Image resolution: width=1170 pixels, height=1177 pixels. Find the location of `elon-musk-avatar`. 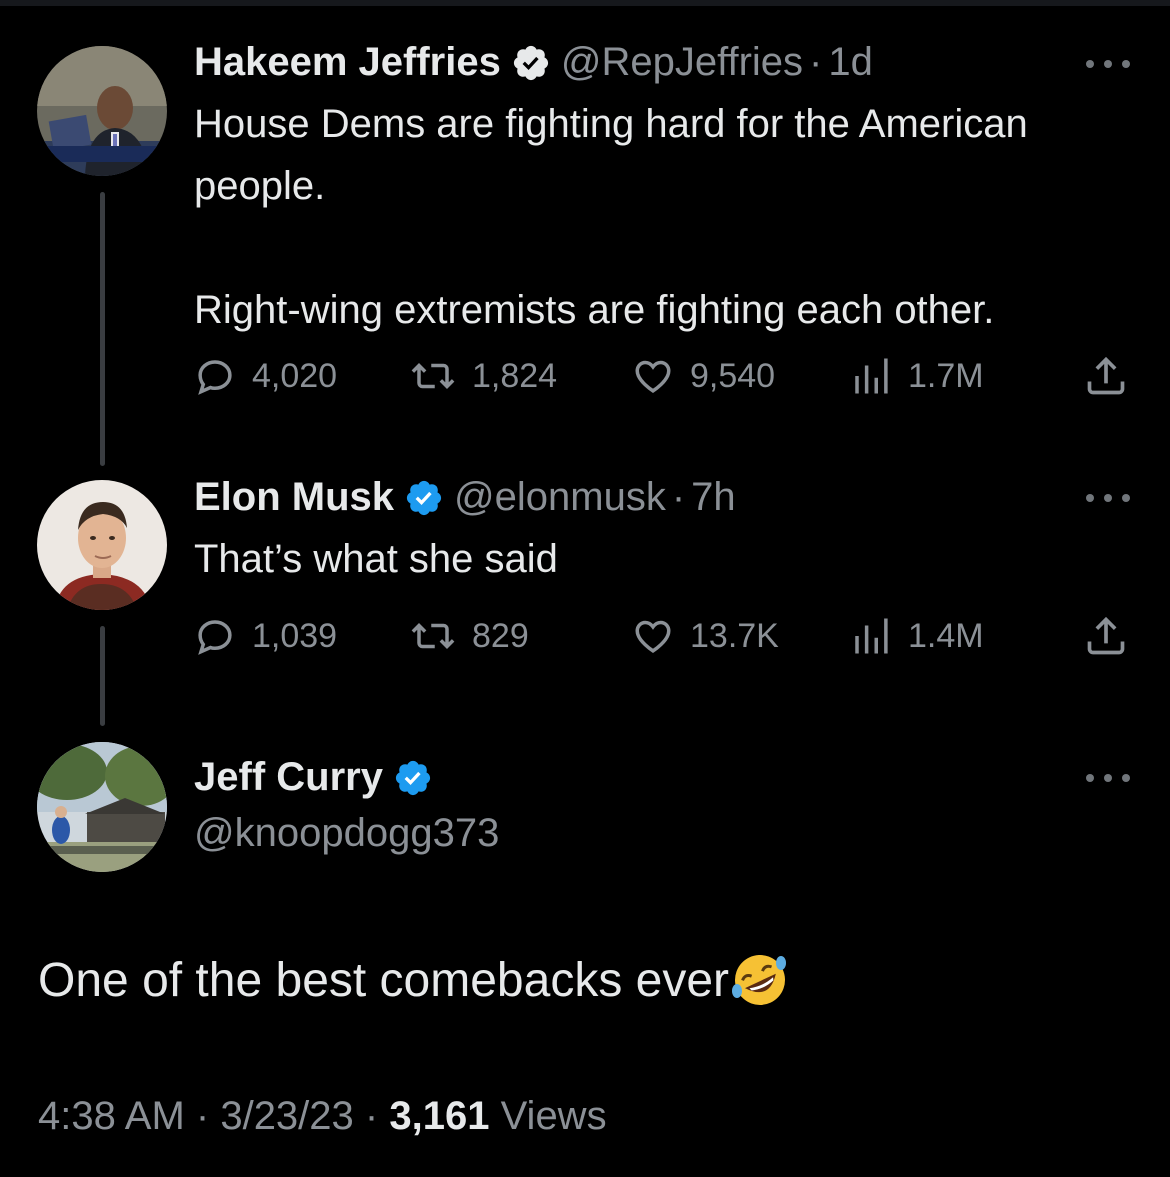

elon-musk-avatar is located at coordinates (102, 545).